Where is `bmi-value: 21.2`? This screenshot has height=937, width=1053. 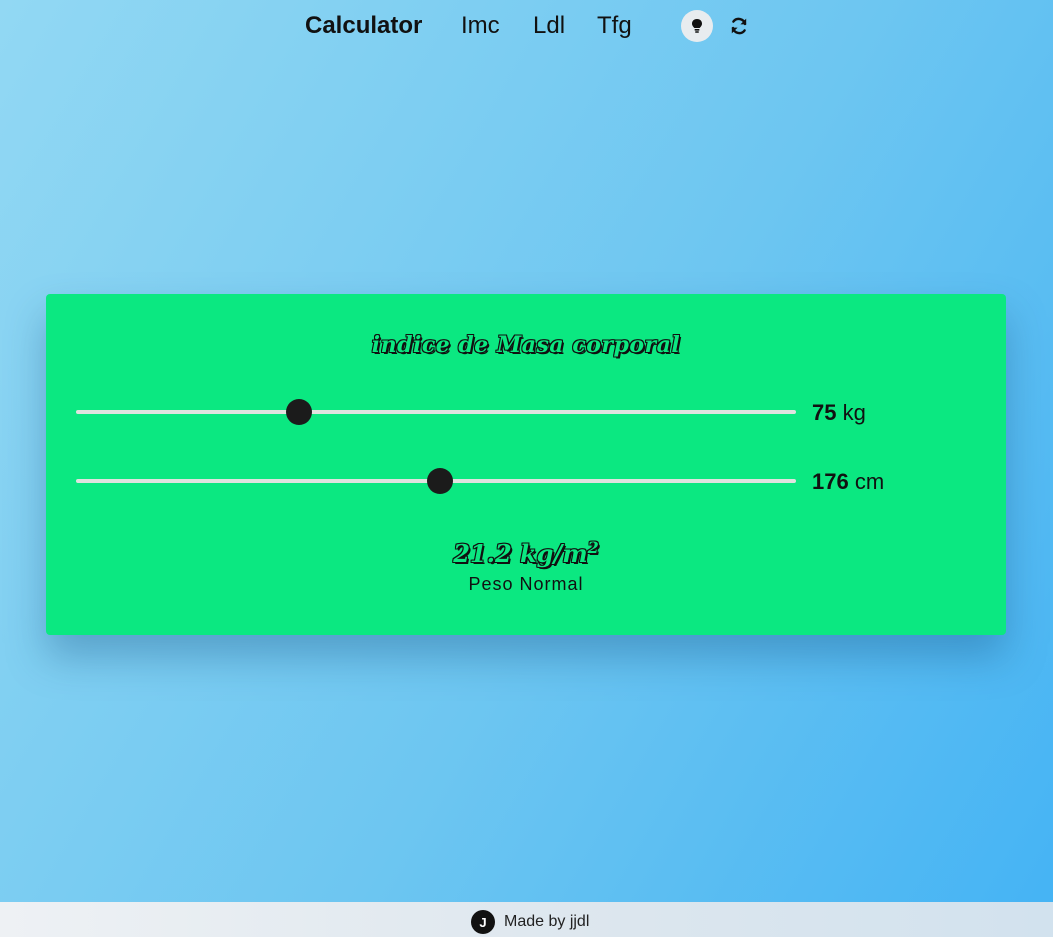 bmi-value: 21.2 is located at coordinates (482, 553).